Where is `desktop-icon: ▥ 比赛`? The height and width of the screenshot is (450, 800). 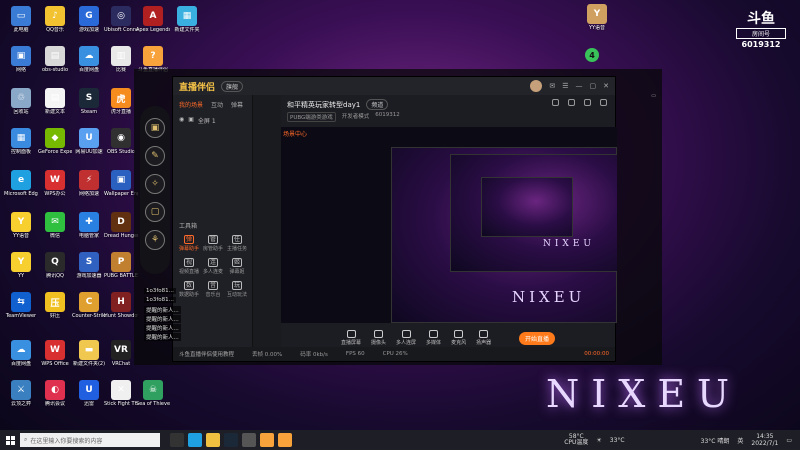
desktop-icon: ▥ 比赛 is located at coordinates (121, 59).